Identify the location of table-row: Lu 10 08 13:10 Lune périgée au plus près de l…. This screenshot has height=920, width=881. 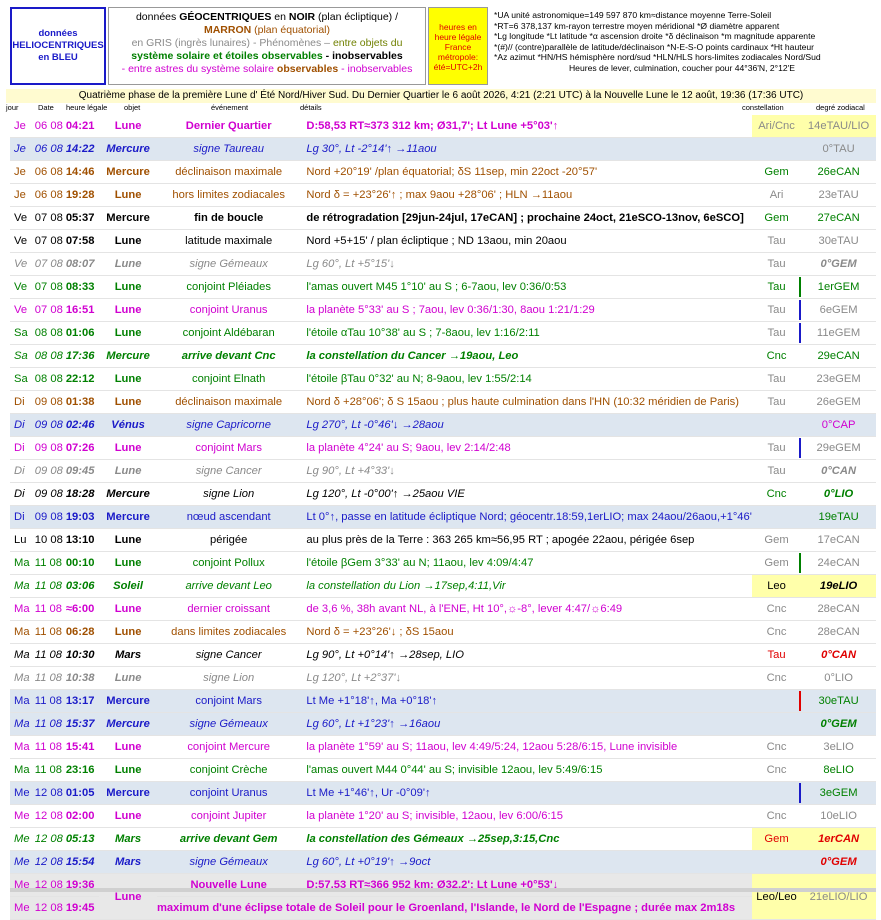
(443, 540).